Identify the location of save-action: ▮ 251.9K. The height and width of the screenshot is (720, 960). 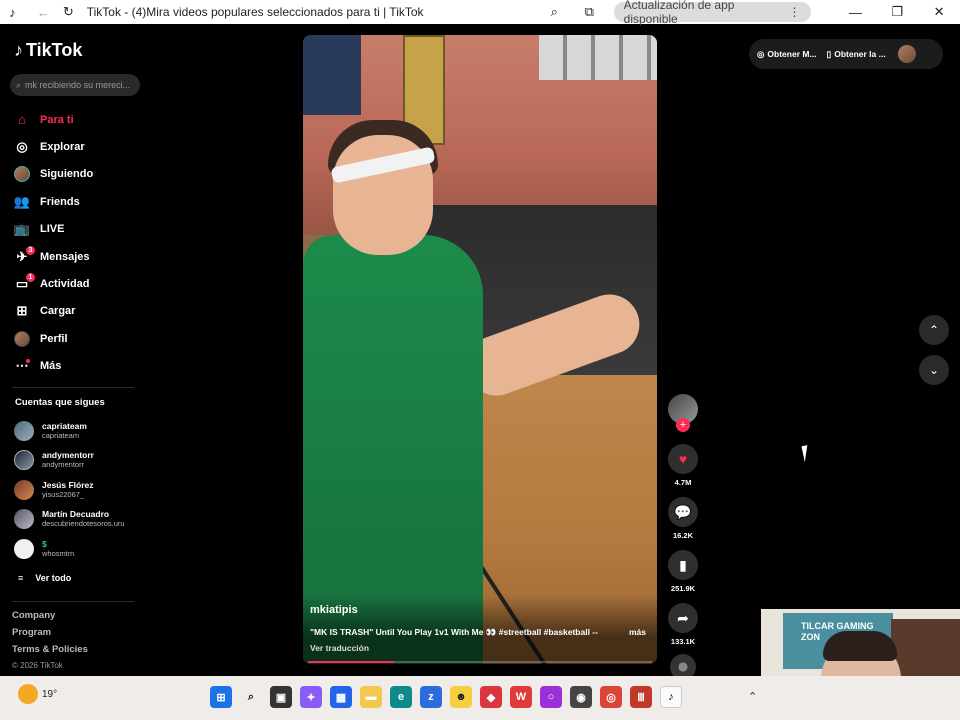
(683, 571).